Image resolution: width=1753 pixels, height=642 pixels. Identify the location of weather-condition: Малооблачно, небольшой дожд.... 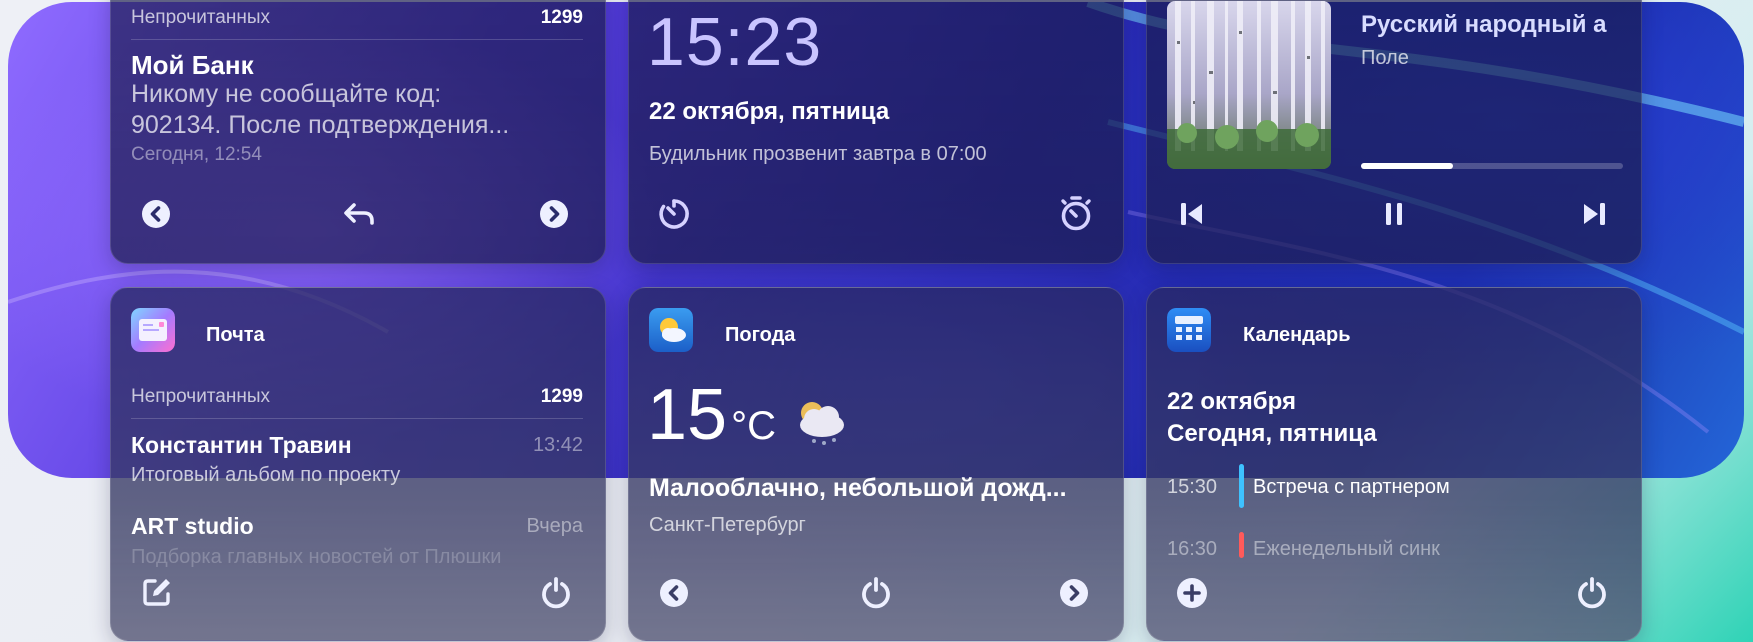
(858, 488).